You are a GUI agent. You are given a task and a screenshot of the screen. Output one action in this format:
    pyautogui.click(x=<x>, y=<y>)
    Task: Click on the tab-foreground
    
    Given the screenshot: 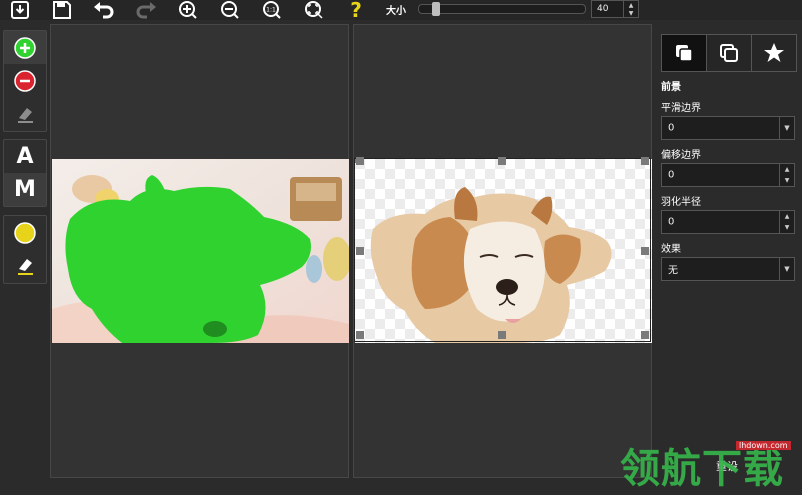 What is the action you would take?
    pyautogui.click(x=684, y=53)
    